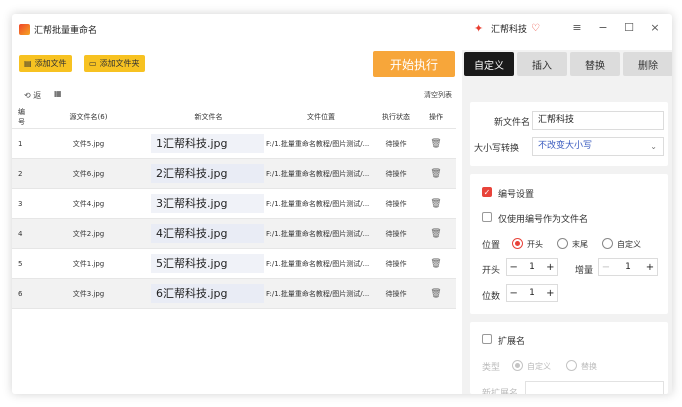 This screenshot has height=407, width=682. Describe the element at coordinates (598, 120) in the screenshot. I see `new-name-input: 汇帮科技` at that location.